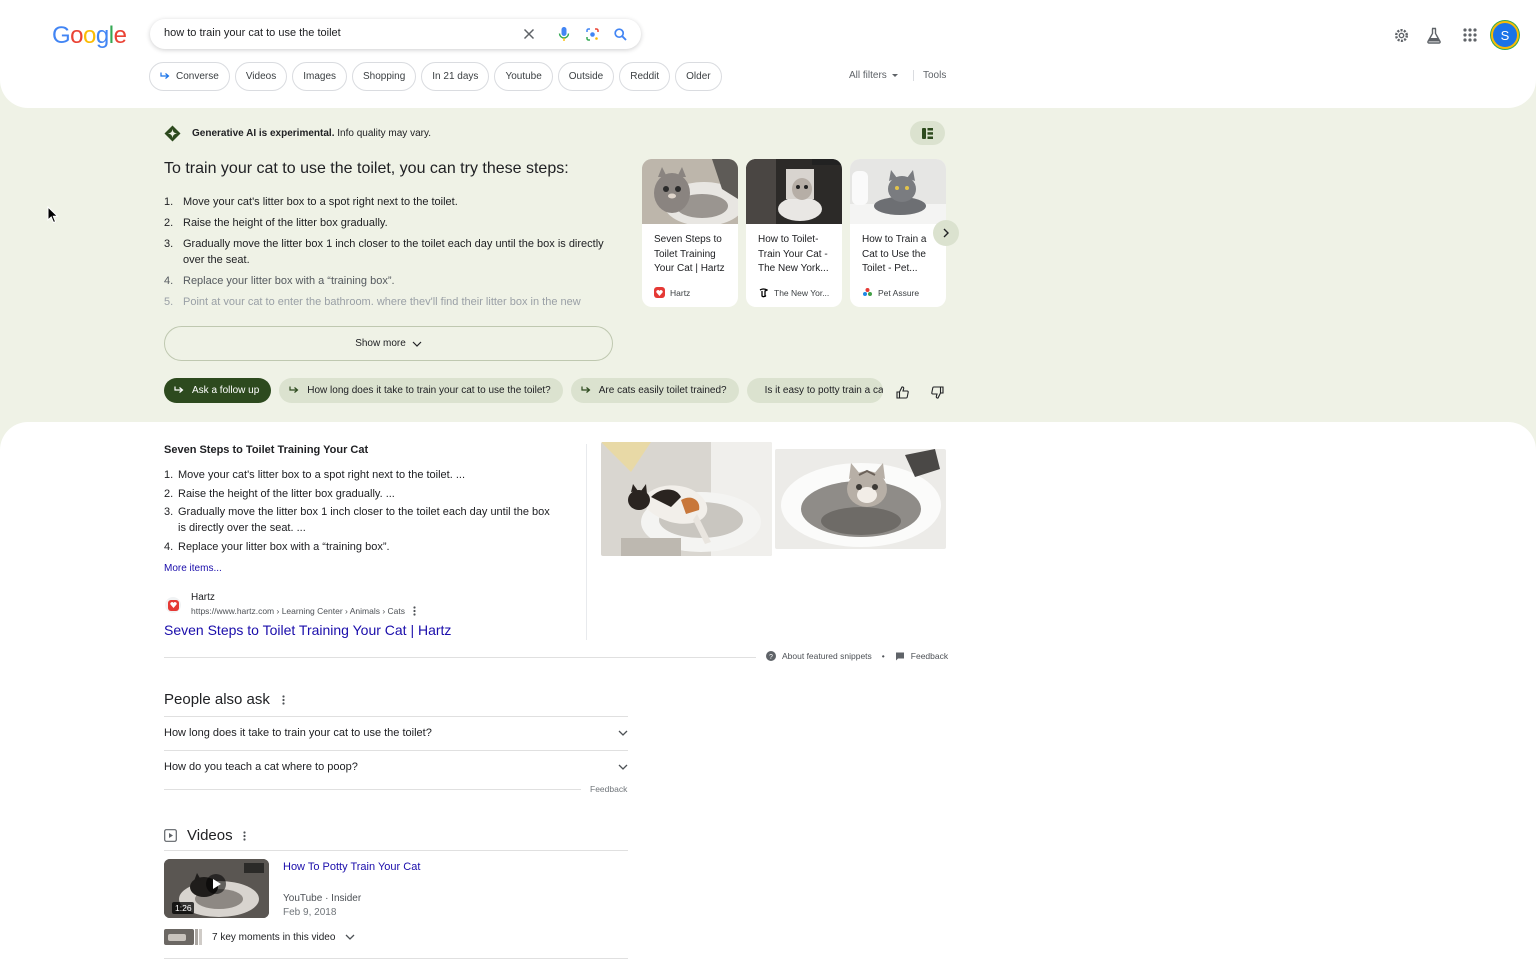  Describe the element at coordinates (698, 76) in the screenshot. I see `chip-older: Older` at that location.